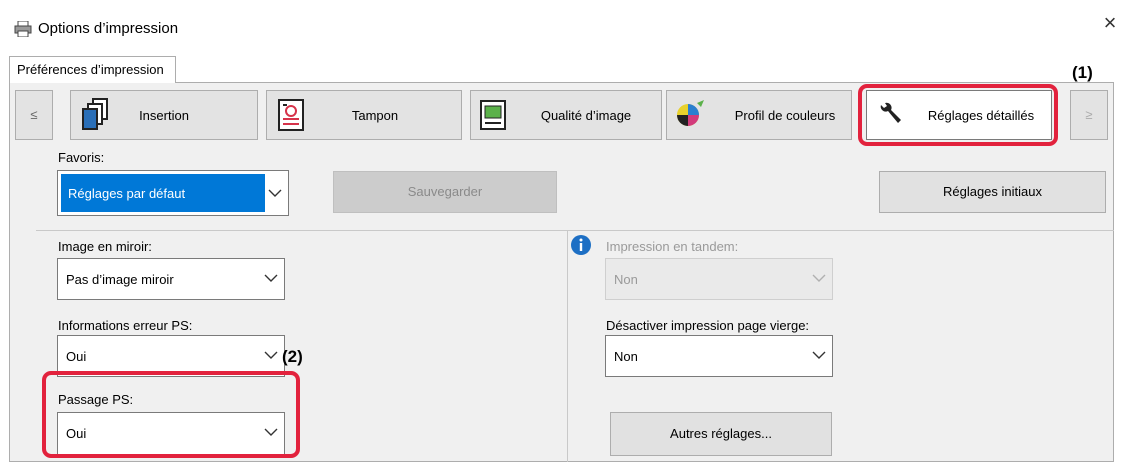  I want to click on strip-item-color-profile: Profil de couleurs, so click(759, 115).